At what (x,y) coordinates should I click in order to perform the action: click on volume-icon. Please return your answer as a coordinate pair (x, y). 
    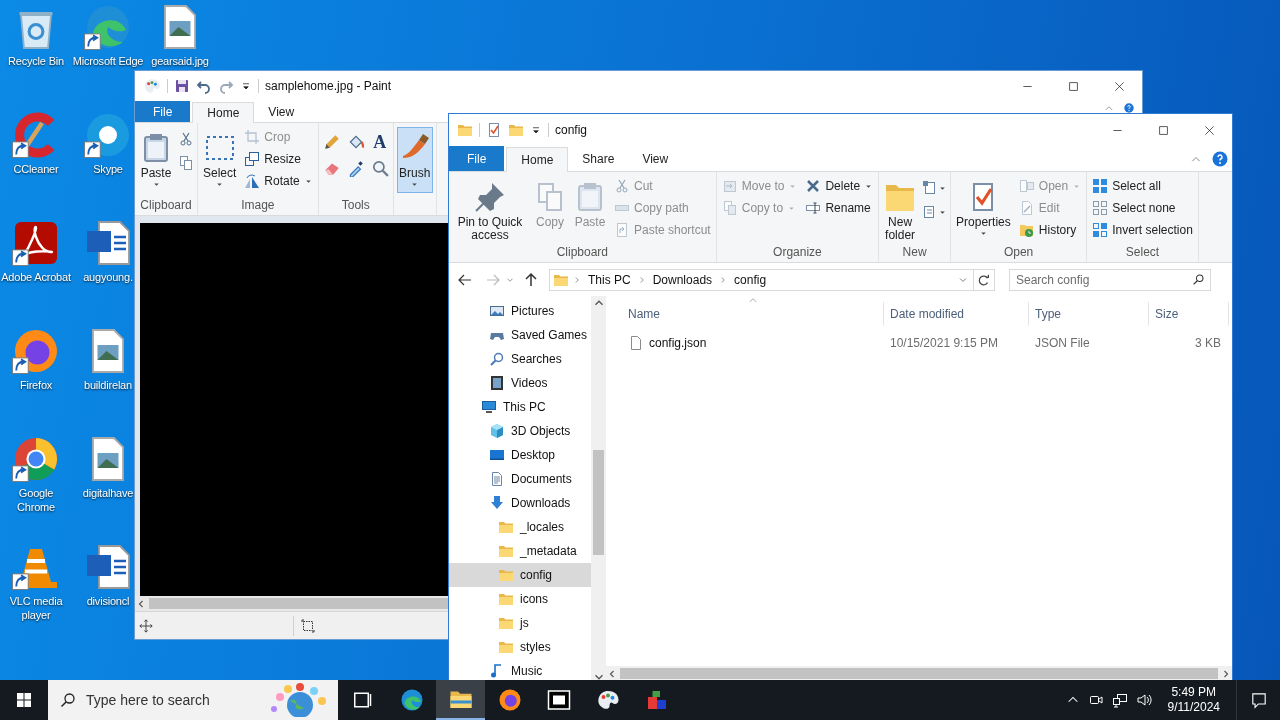
    Looking at the image, I should click on (1143, 700).